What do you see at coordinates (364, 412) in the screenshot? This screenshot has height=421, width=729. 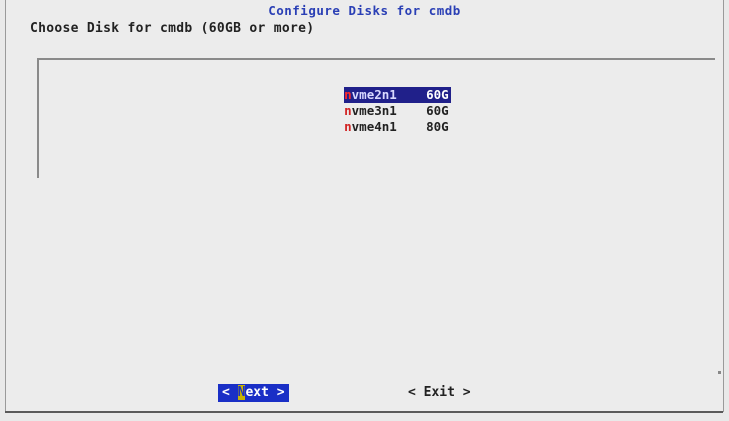 I see `dialog-bottom-border` at bounding box center [364, 412].